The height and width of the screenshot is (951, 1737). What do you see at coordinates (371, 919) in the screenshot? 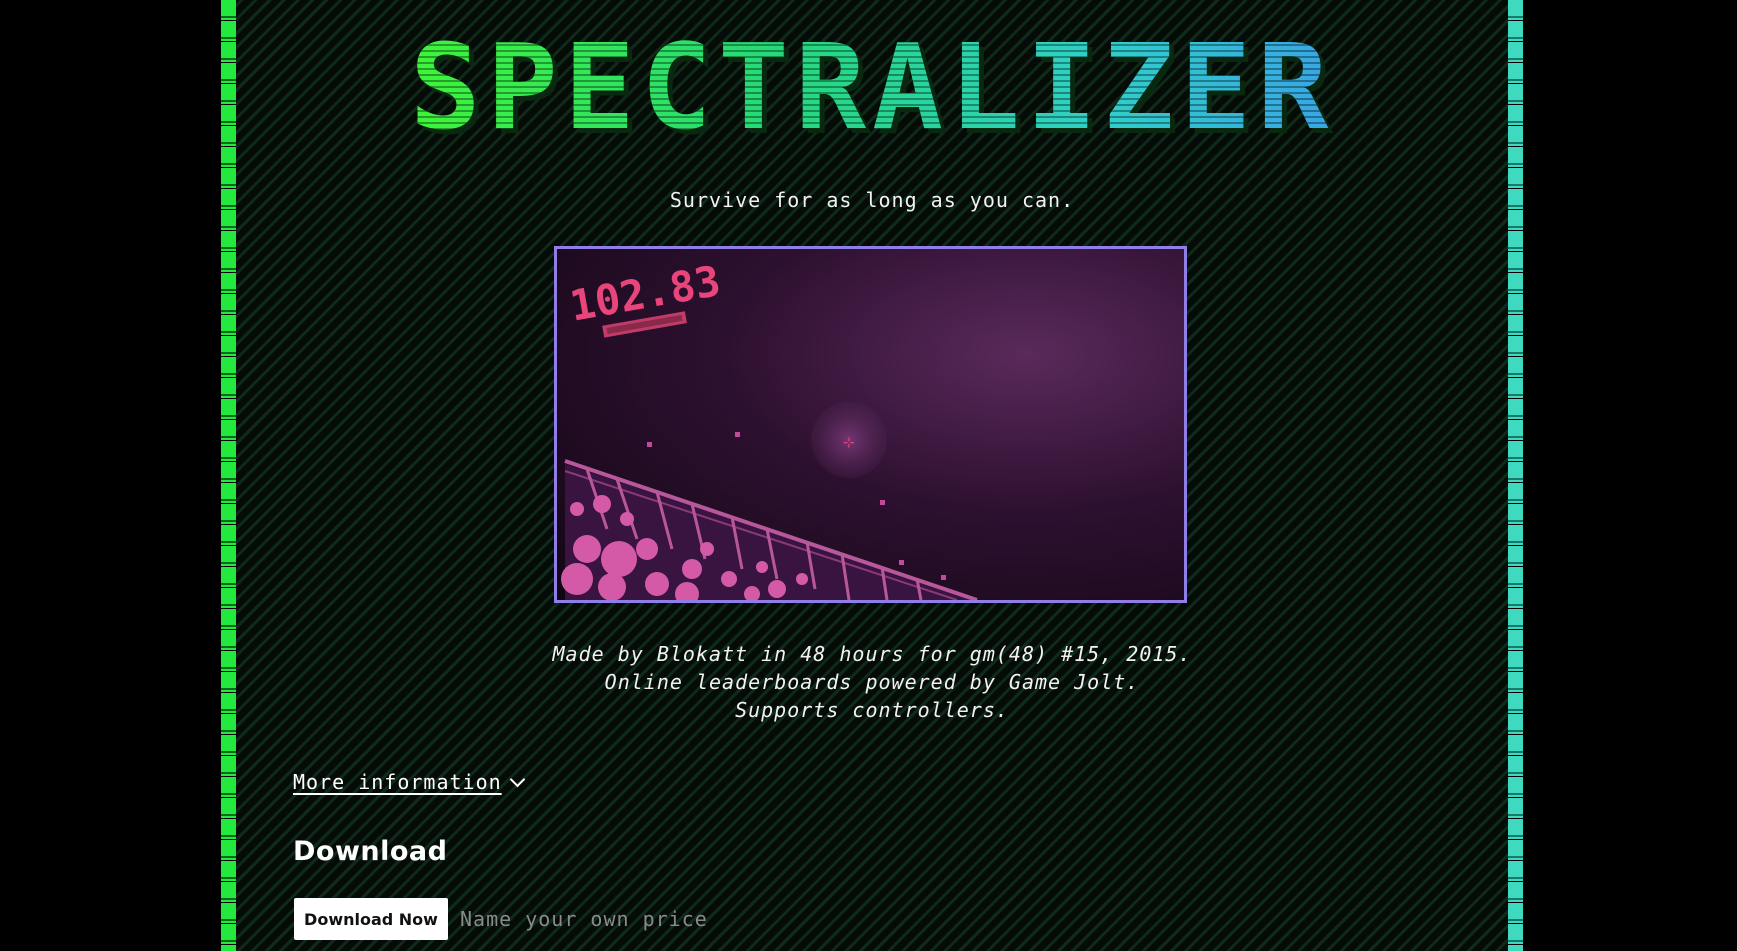
I see `download-now-button: Download Now` at bounding box center [371, 919].